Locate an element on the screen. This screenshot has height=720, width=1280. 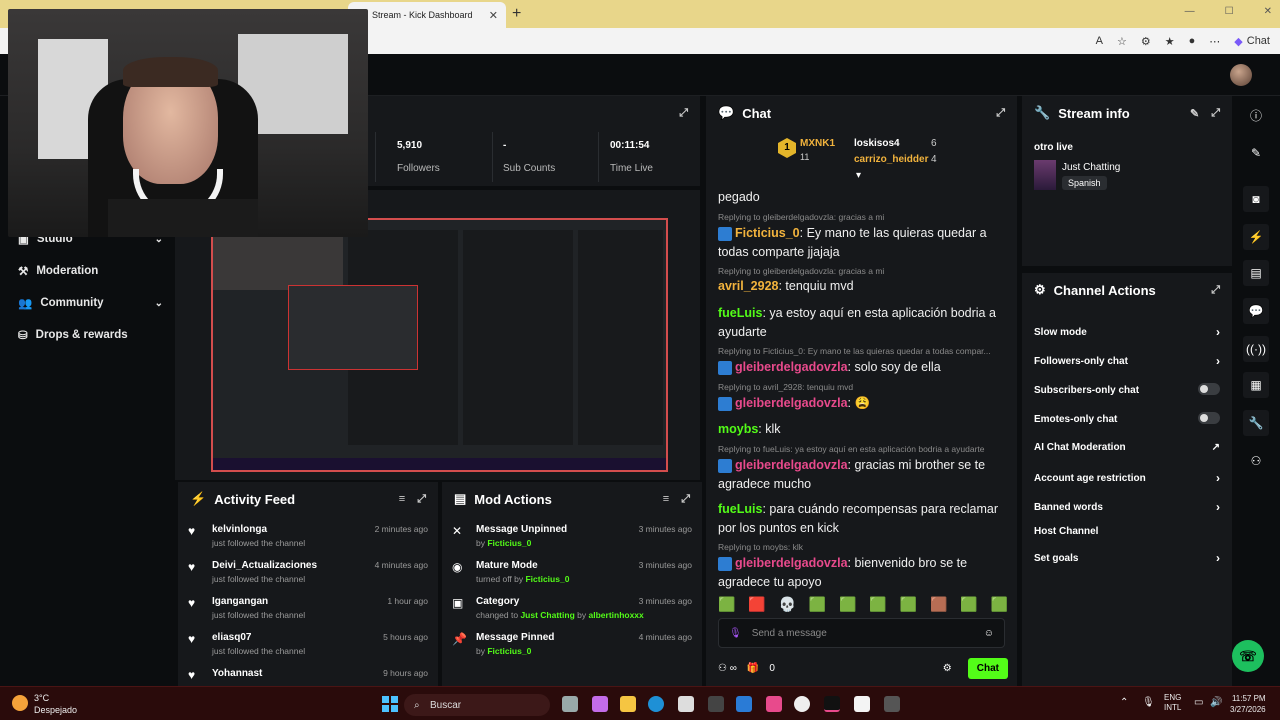
users-icon: ⚇ is located at coordinates (1256, 461).